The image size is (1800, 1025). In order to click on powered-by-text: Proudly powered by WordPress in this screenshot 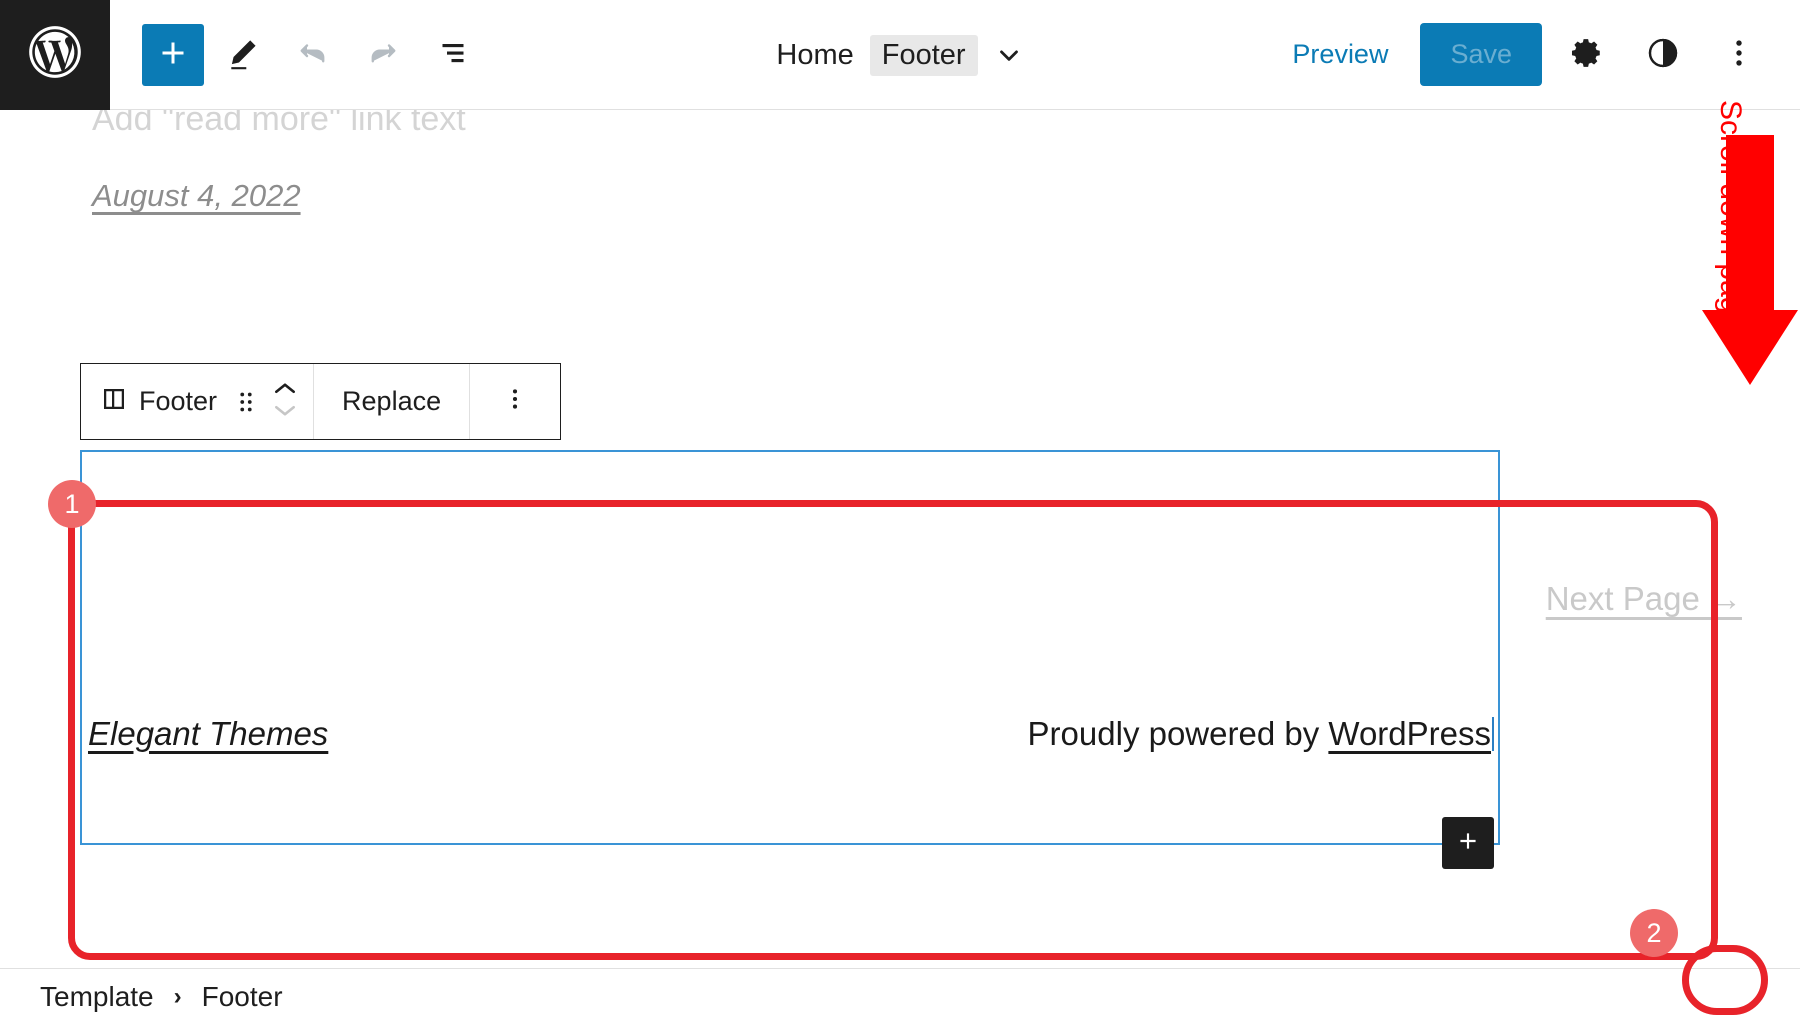, I will do `click(1261, 734)`.